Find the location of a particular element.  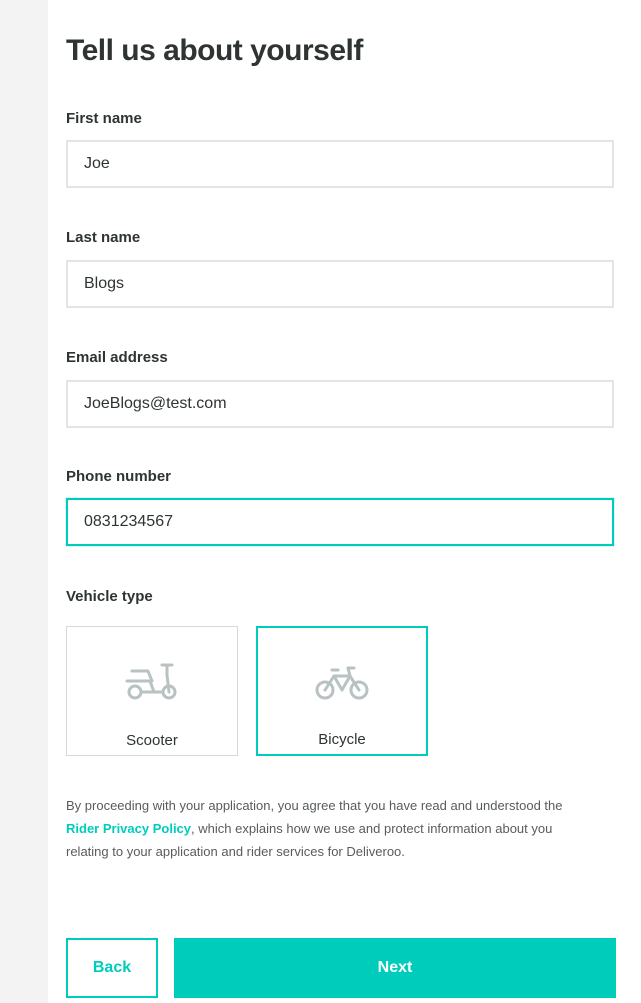

vehicle-option-bicycle: Bicycle is located at coordinates (342, 691).